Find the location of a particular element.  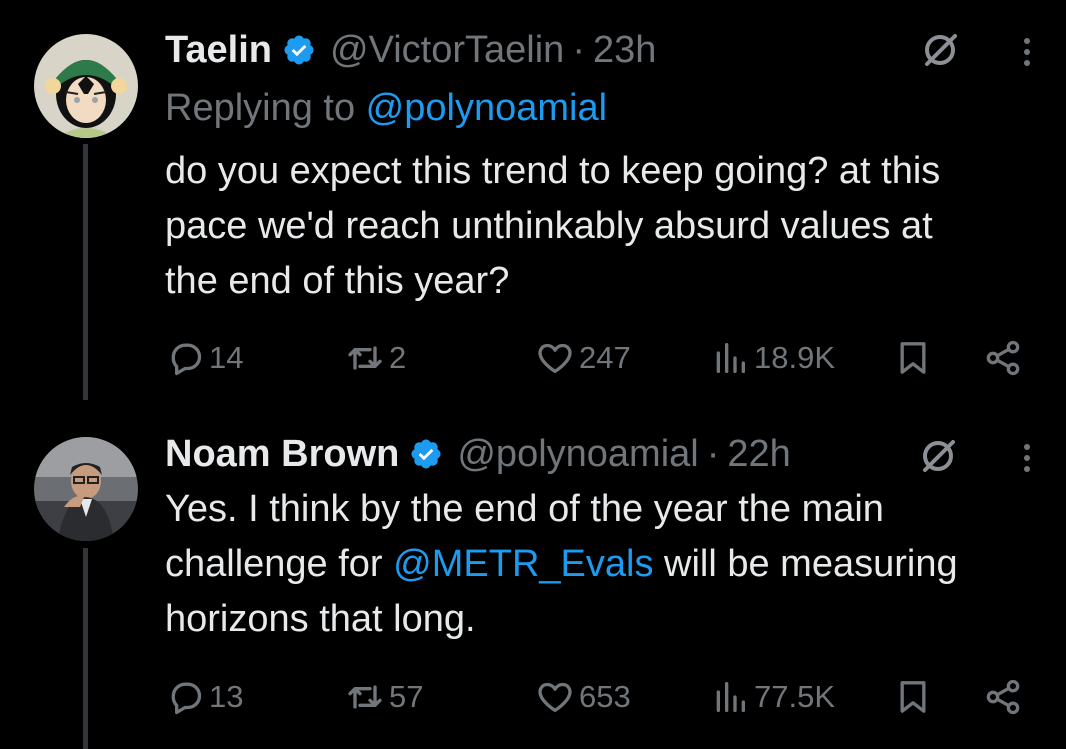

views-button: 77.5K is located at coordinates (772, 697).